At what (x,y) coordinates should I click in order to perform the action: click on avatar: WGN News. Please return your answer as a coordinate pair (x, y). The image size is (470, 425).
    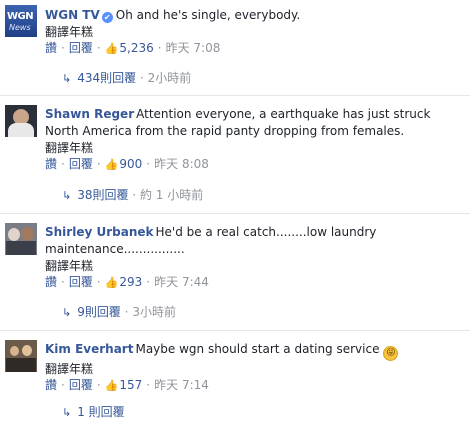
    Looking at the image, I should click on (21, 21).